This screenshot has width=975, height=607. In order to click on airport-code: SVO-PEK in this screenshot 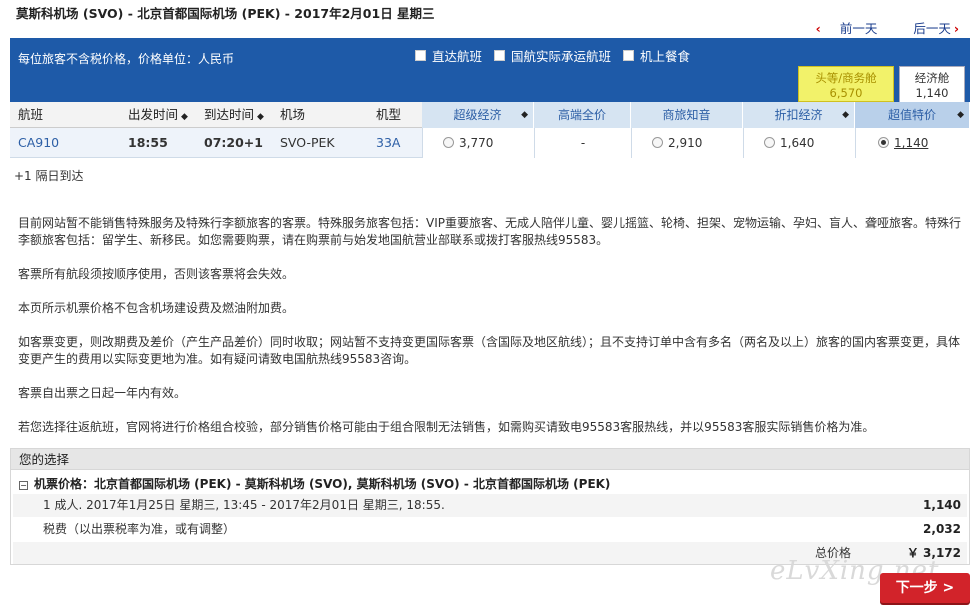, I will do `click(307, 142)`.